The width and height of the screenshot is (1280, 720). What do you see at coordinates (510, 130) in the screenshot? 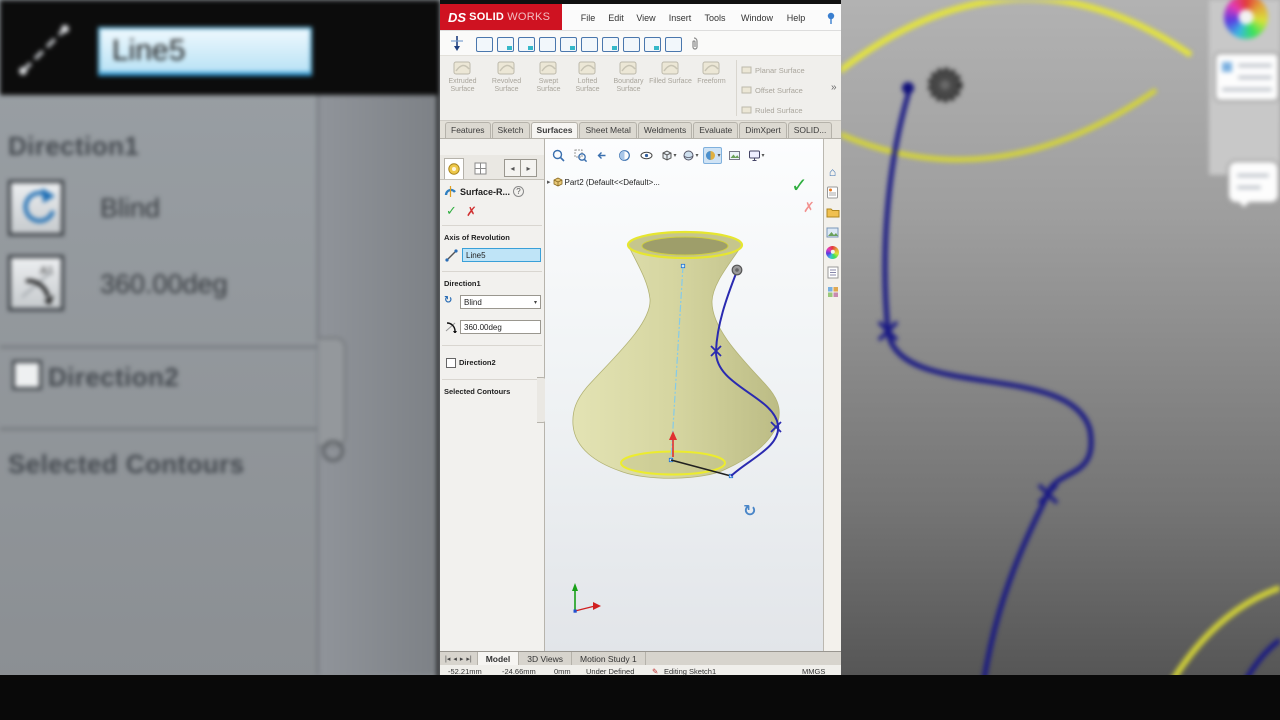
I see `tab-sketch: Sketch` at bounding box center [510, 130].